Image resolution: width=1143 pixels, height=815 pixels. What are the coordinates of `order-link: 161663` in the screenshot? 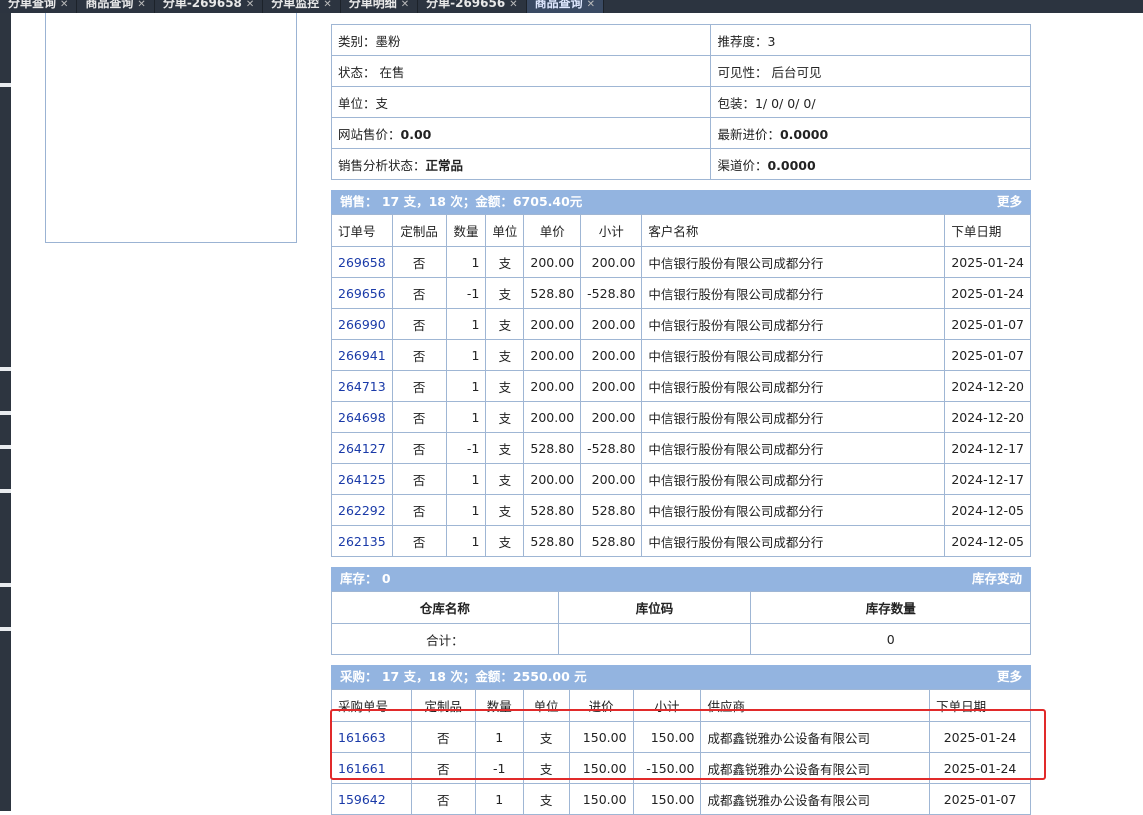 It's located at (362, 737).